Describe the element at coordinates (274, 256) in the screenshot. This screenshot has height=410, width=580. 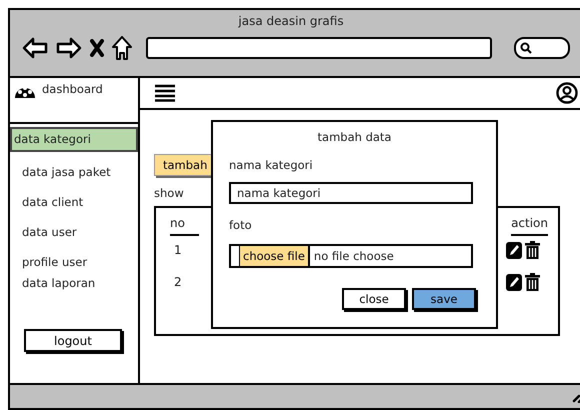
I see `choose-file-button: choose file` at that location.